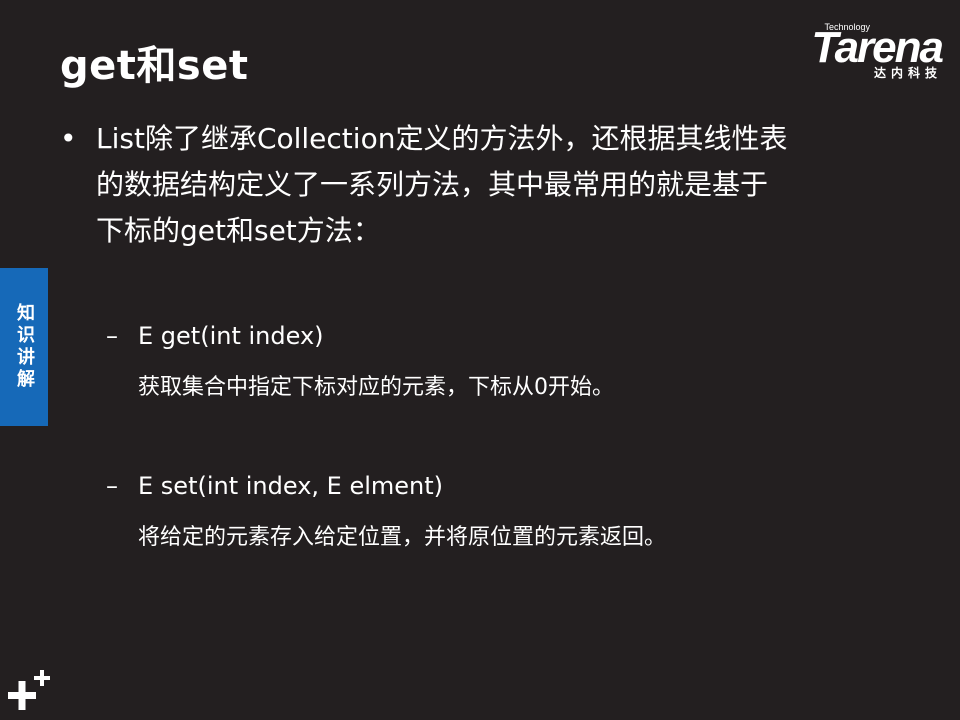  What do you see at coordinates (154, 66) in the screenshot?
I see `slide-title: get和set` at bounding box center [154, 66].